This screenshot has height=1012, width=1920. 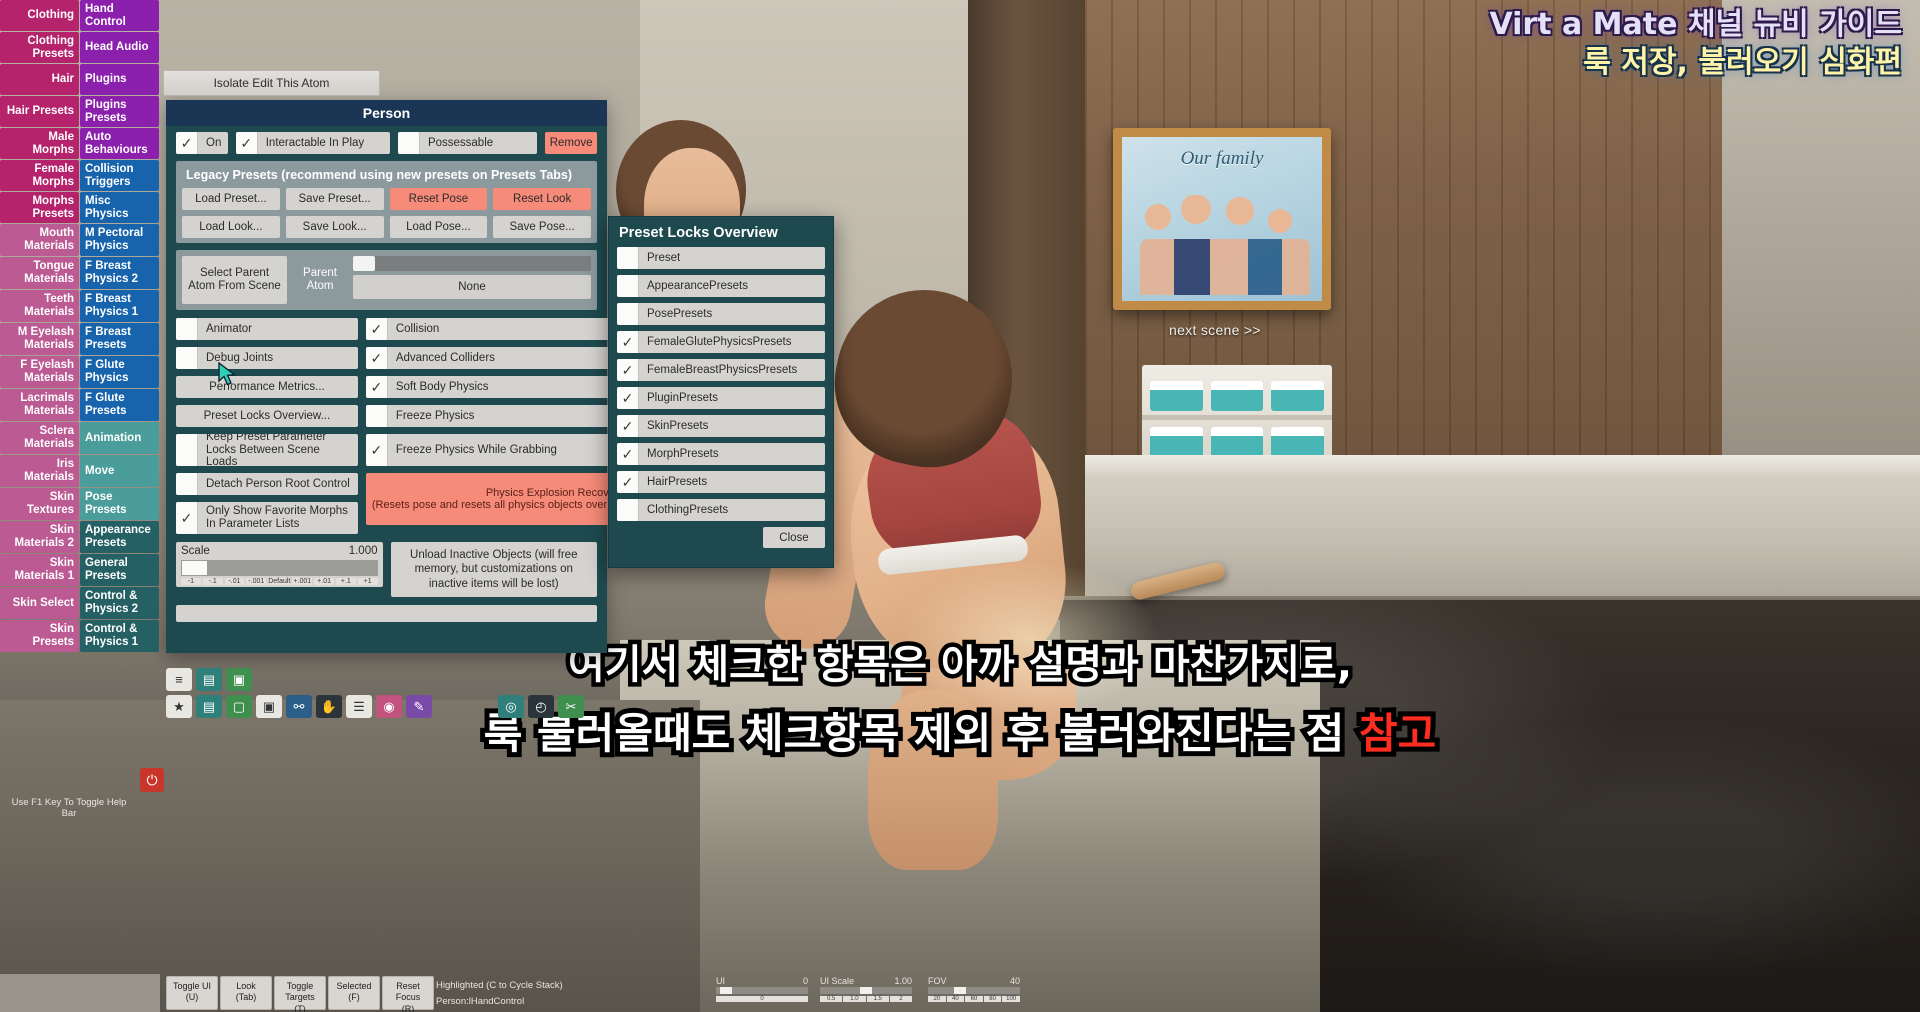 I want to click on scale-track, so click(x=279, y=568).